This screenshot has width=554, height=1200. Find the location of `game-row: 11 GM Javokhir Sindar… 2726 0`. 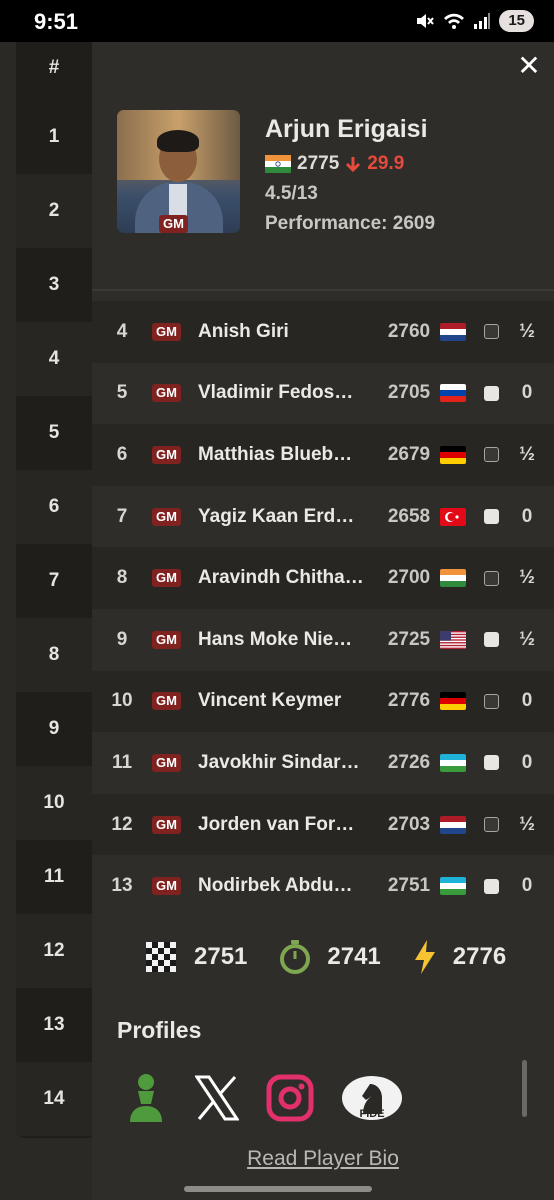

game-row: 11 GM Javokhir Sindar… 2726 0 is located at coordinates (323, 763).